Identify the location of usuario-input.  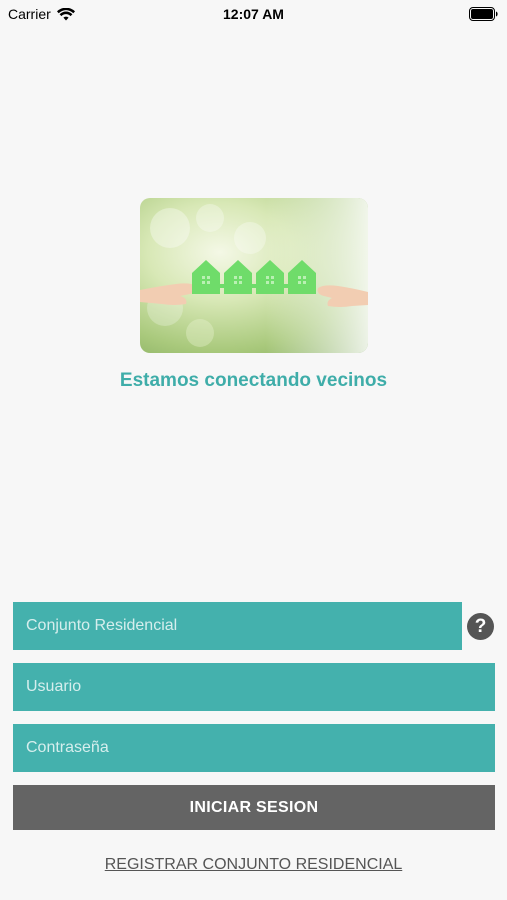
(260, 687).